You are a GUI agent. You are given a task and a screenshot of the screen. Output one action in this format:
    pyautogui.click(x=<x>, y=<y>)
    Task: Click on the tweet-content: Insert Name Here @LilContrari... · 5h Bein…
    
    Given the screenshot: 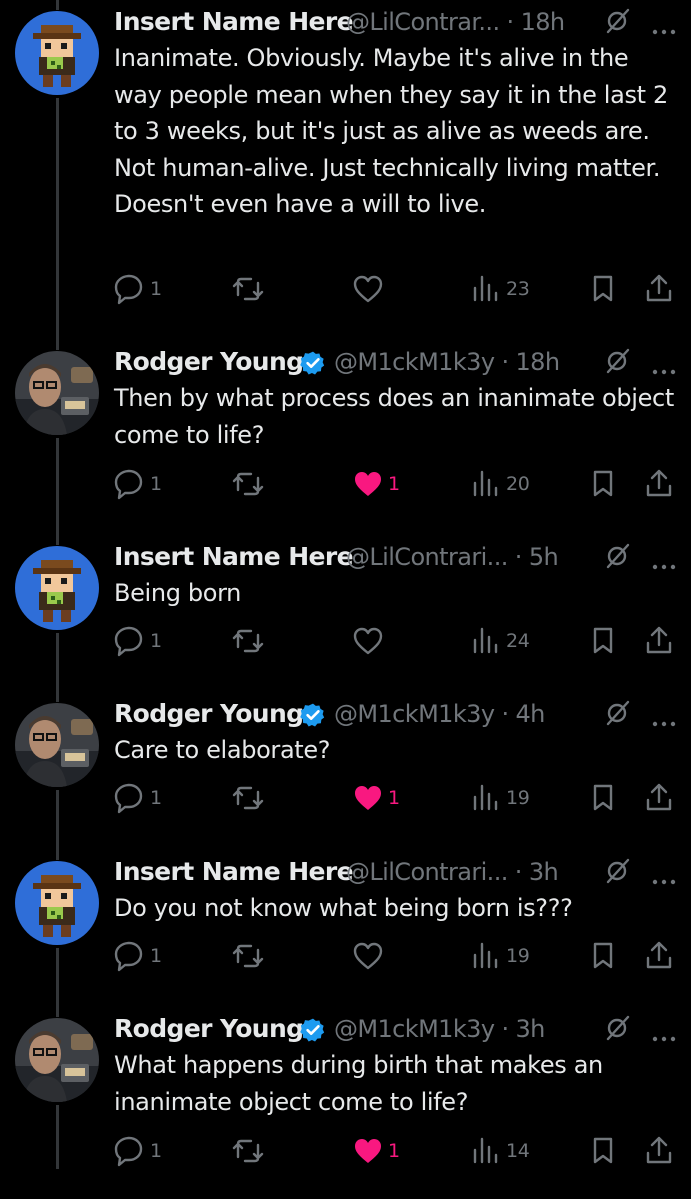 What is the action you would take?
    pyautogui.click(x=395, y=596)
    